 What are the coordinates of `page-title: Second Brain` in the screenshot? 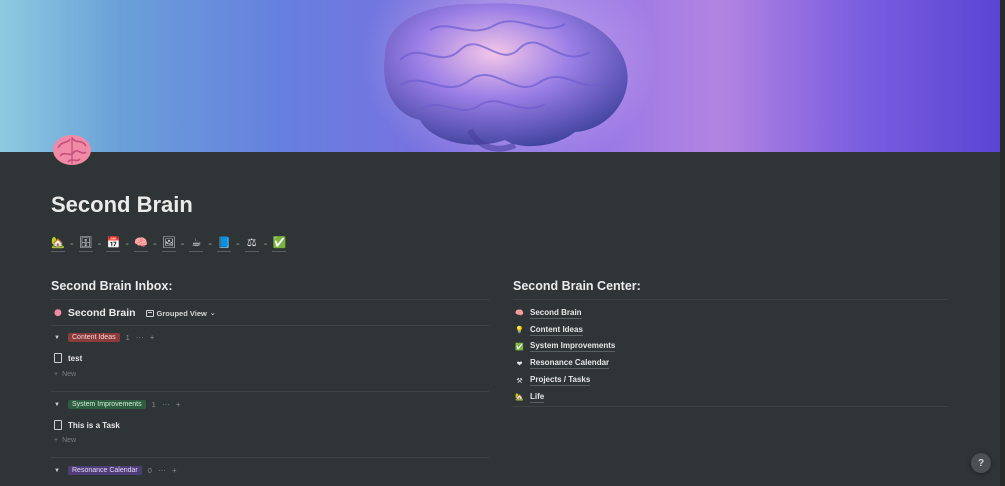 It's located at (122, 204).